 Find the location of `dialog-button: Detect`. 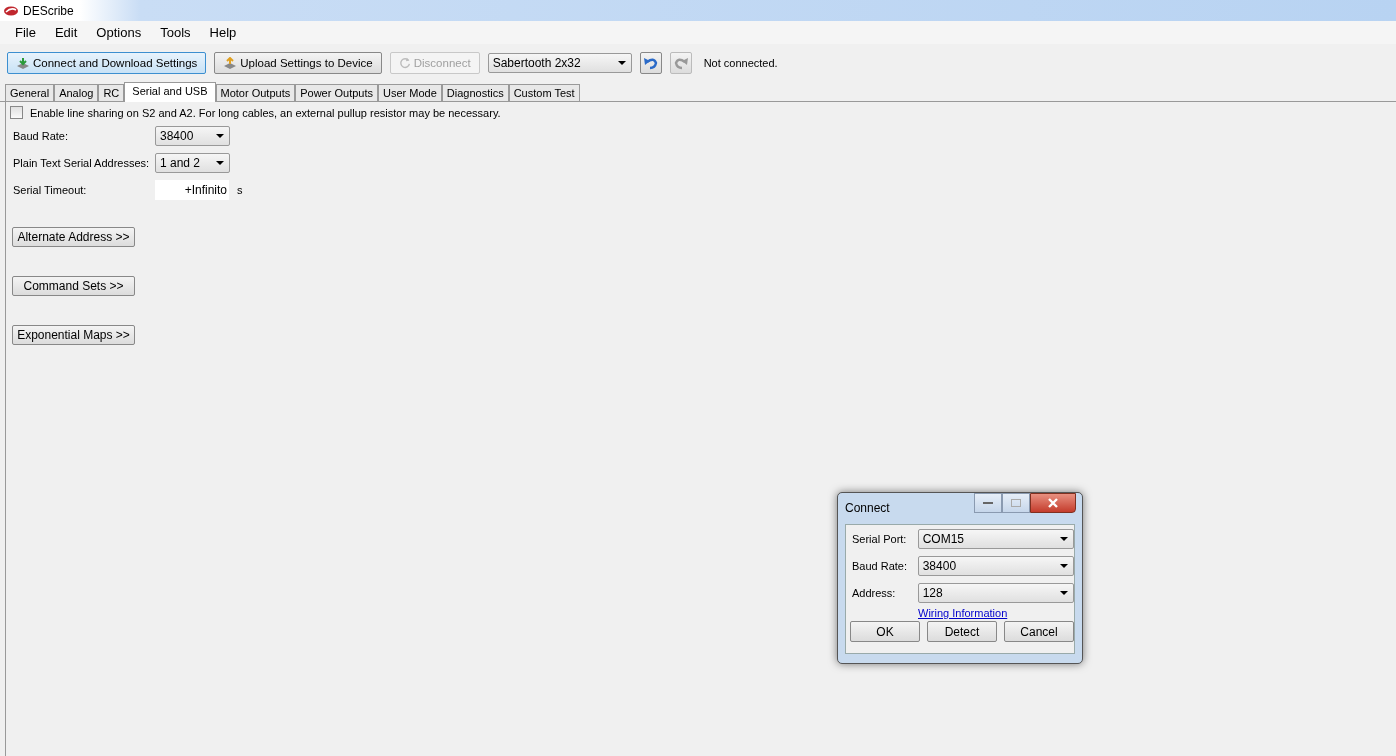

dialog-button: Detect is located at coordinates (962, 631).